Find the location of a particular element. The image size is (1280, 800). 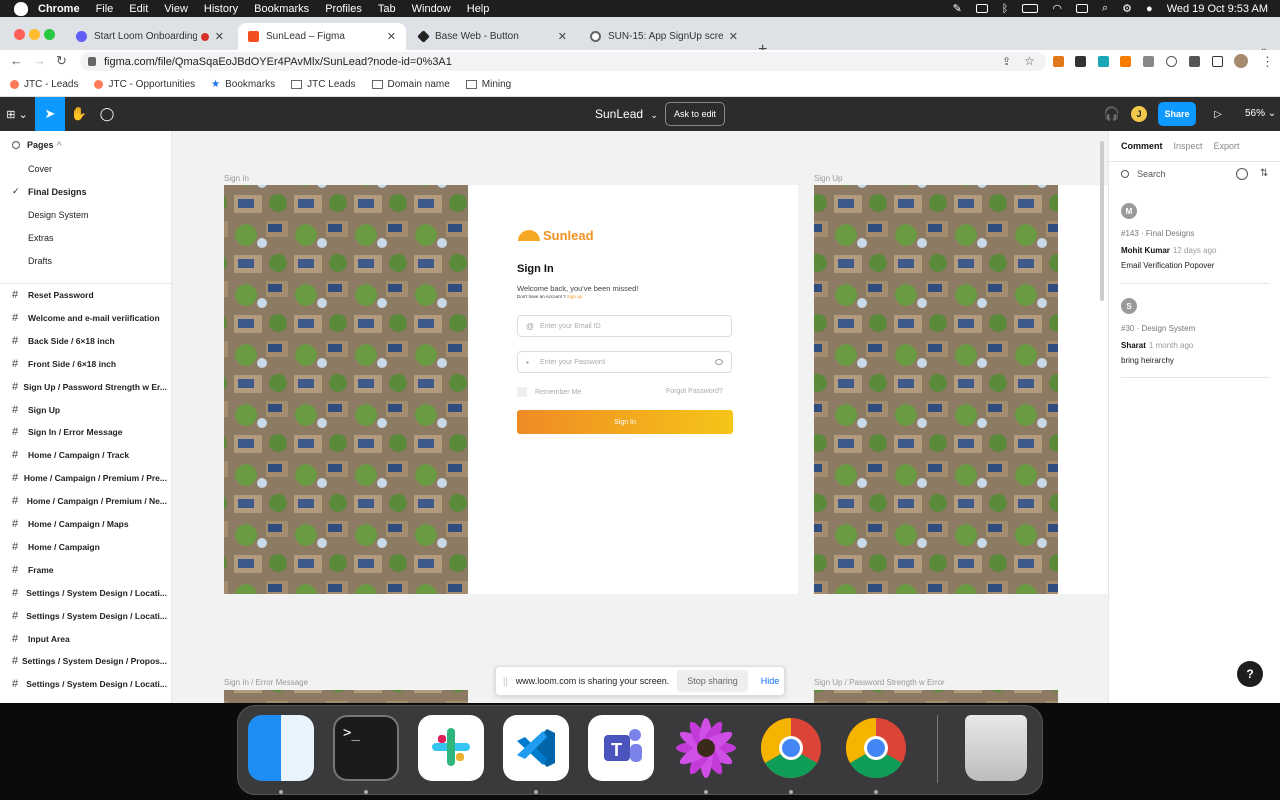

layer-item: # Welcome and e-mail veriification is located at coordinates (89, 318).